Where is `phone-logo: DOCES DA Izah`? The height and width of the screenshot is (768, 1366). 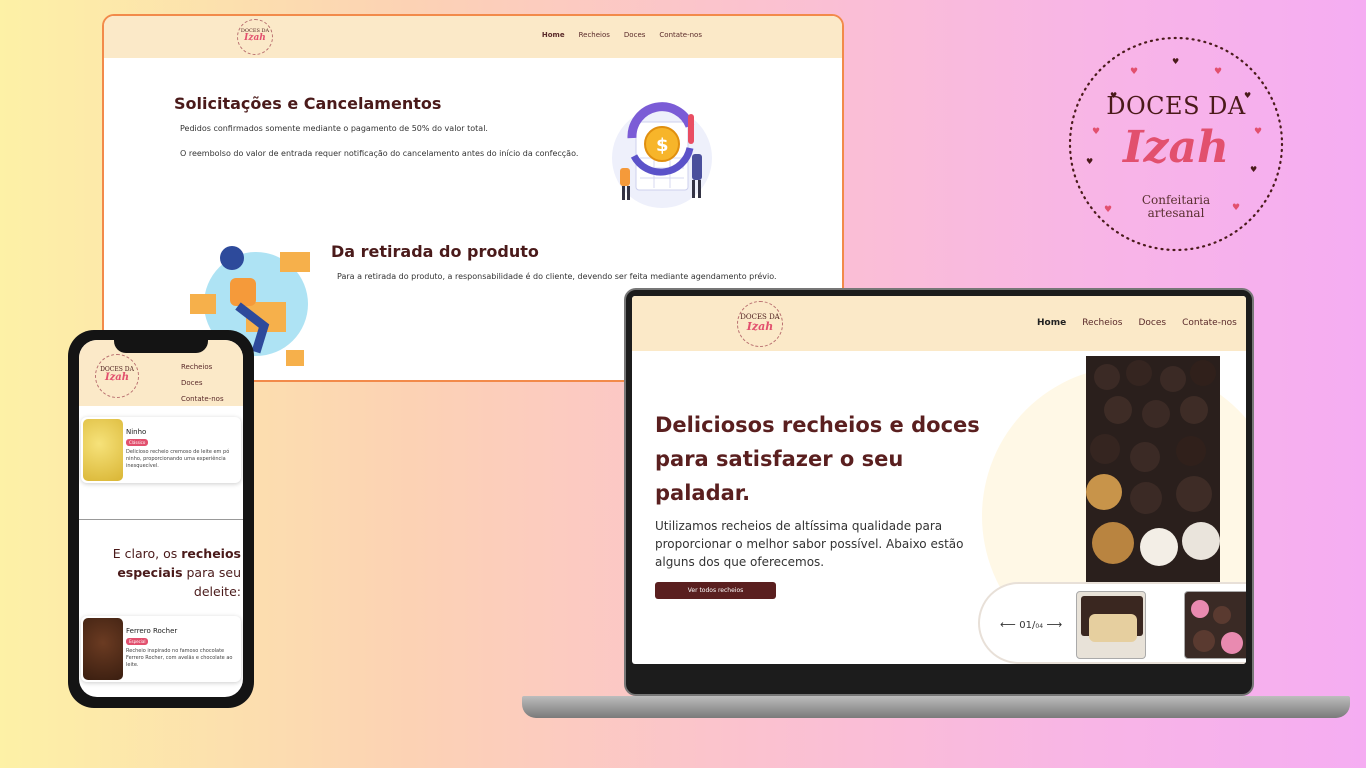 phone-logo: DOCES DA Izah is located at coordinates (117, 376).